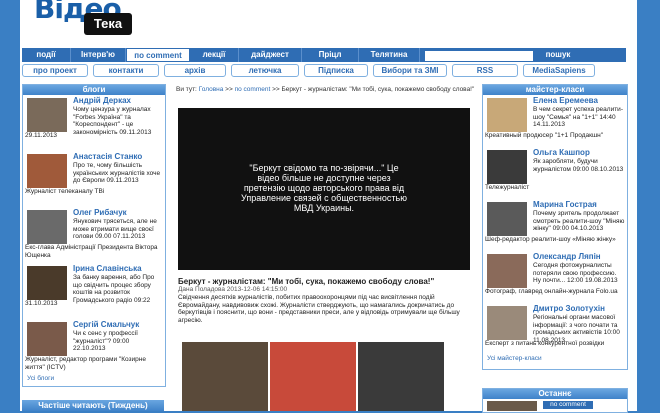  Describe the element at coordinates (555, 90) in the screenshot. I see `masterclass-title: майстер-класи` at that location.